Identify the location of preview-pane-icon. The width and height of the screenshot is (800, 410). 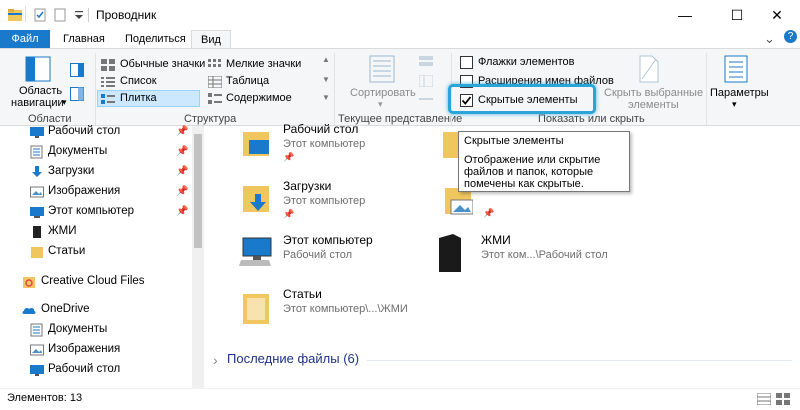
(77, 70).